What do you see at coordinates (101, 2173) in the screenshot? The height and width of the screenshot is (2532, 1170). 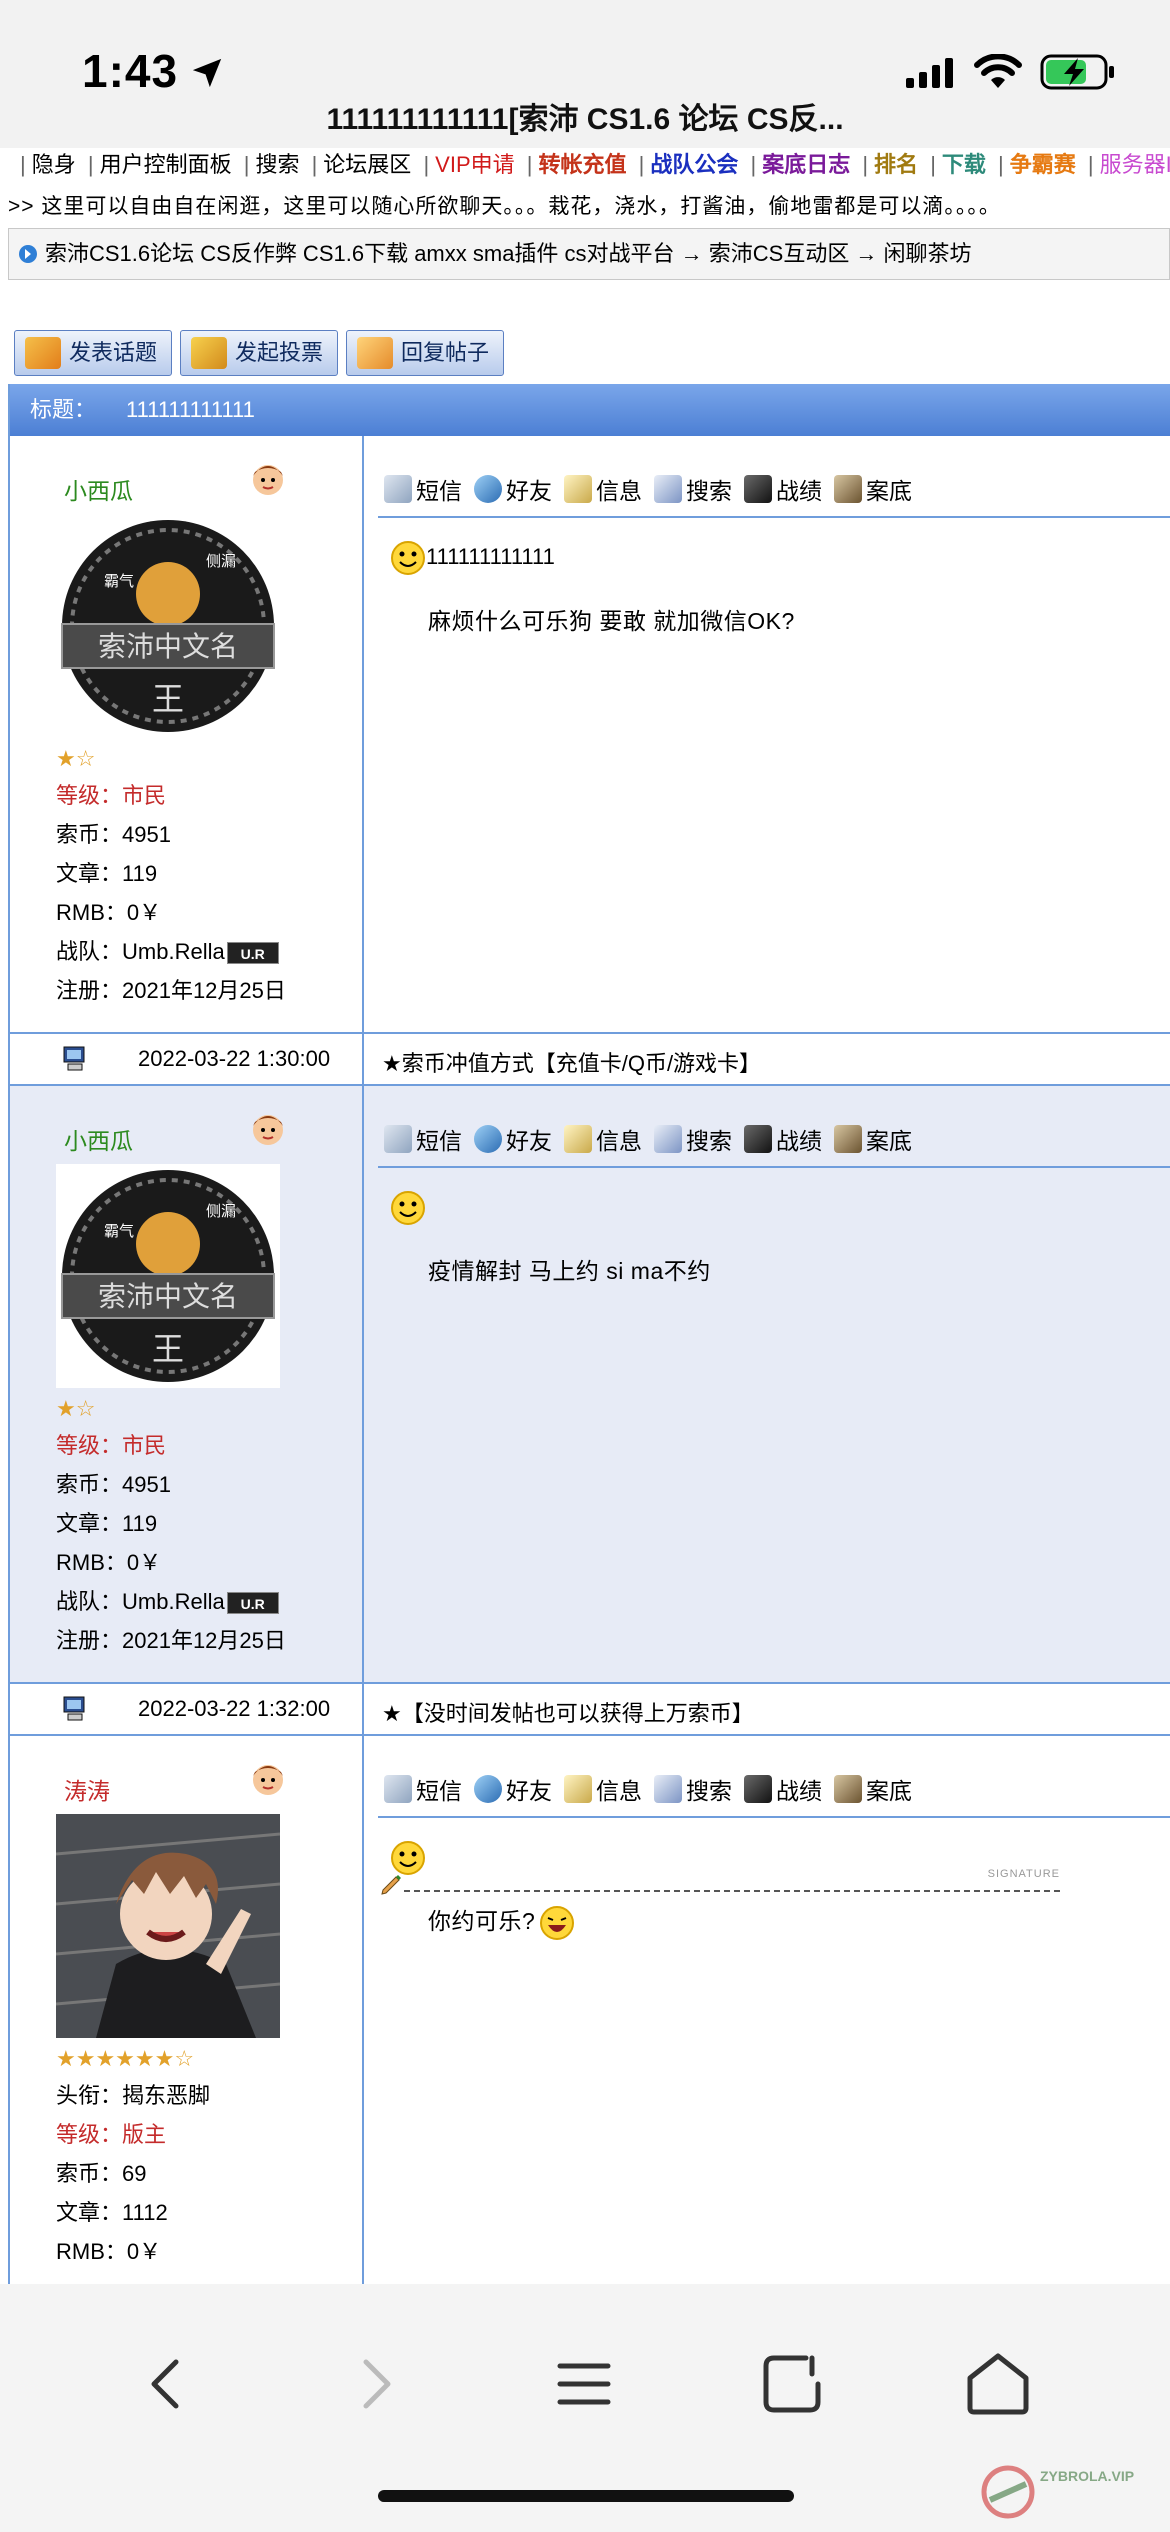 I see `coins-row: 索币：69` at bounding box center [101, 2173].